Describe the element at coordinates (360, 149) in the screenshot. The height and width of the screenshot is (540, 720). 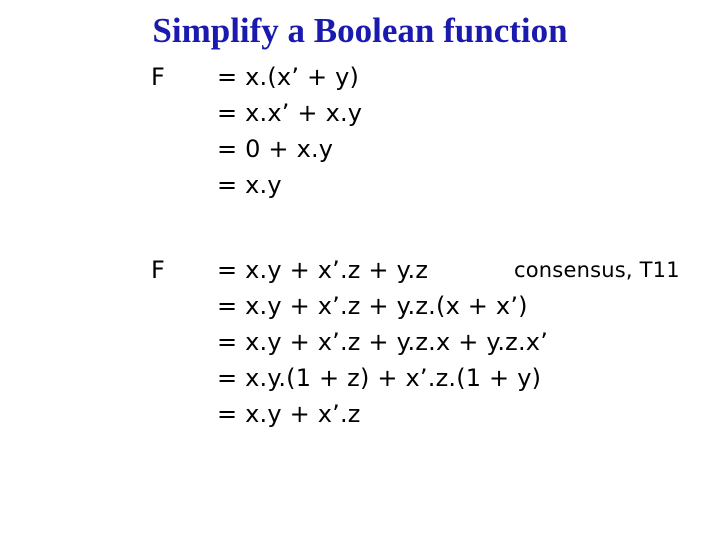
I see `derivation-row: = 0 + x.y` at that location.